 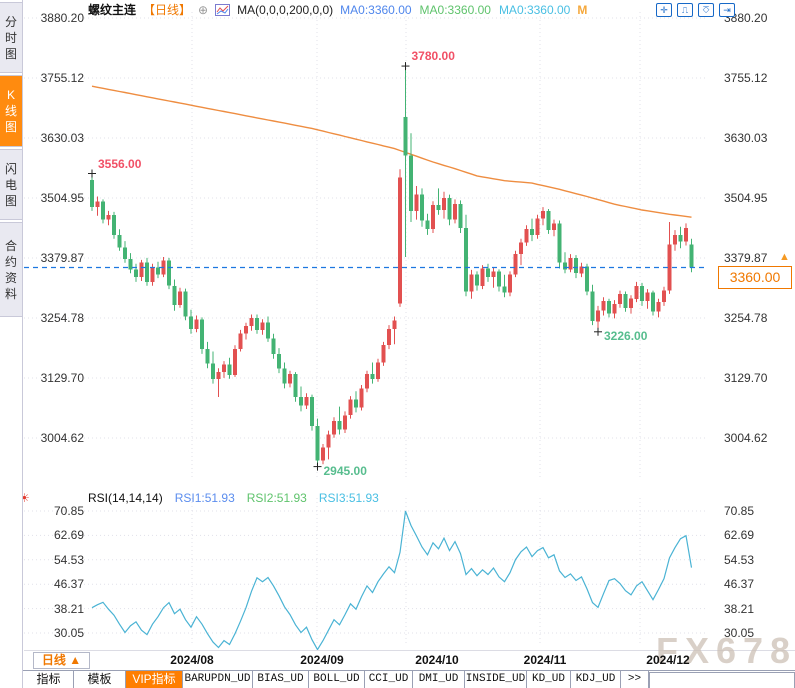 I want to click on x-axis-label-2024/08: 2024/08, so click(x=192, y=660).